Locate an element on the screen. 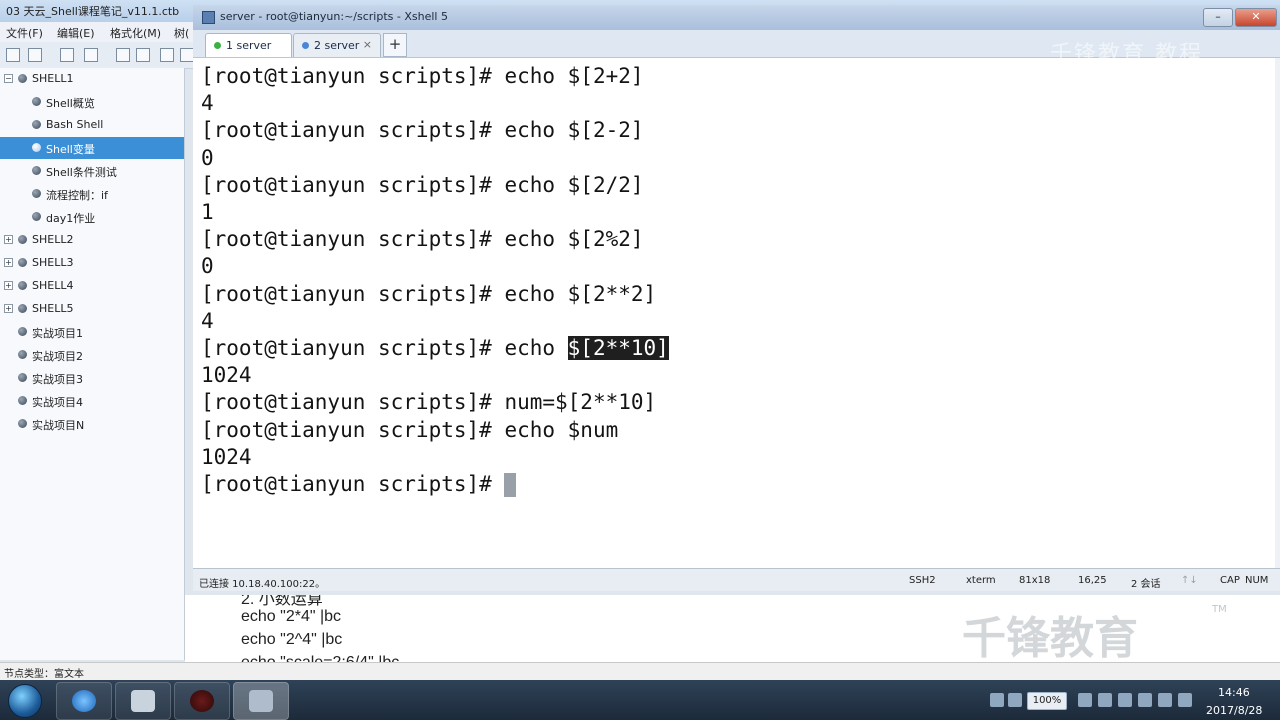  tree-item-label: SHELL4 is located at coordinates (53, 285).